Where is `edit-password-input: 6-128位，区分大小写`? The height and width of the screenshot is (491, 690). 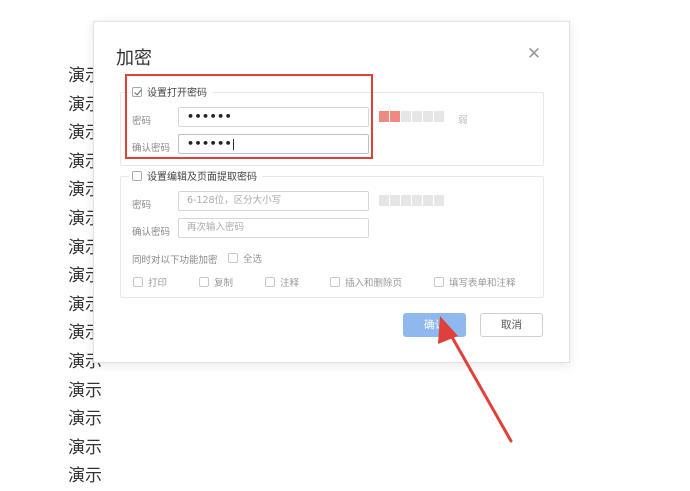
edit-password-input: 6-128位，区分大小写 is located at coordinates (273, 201).